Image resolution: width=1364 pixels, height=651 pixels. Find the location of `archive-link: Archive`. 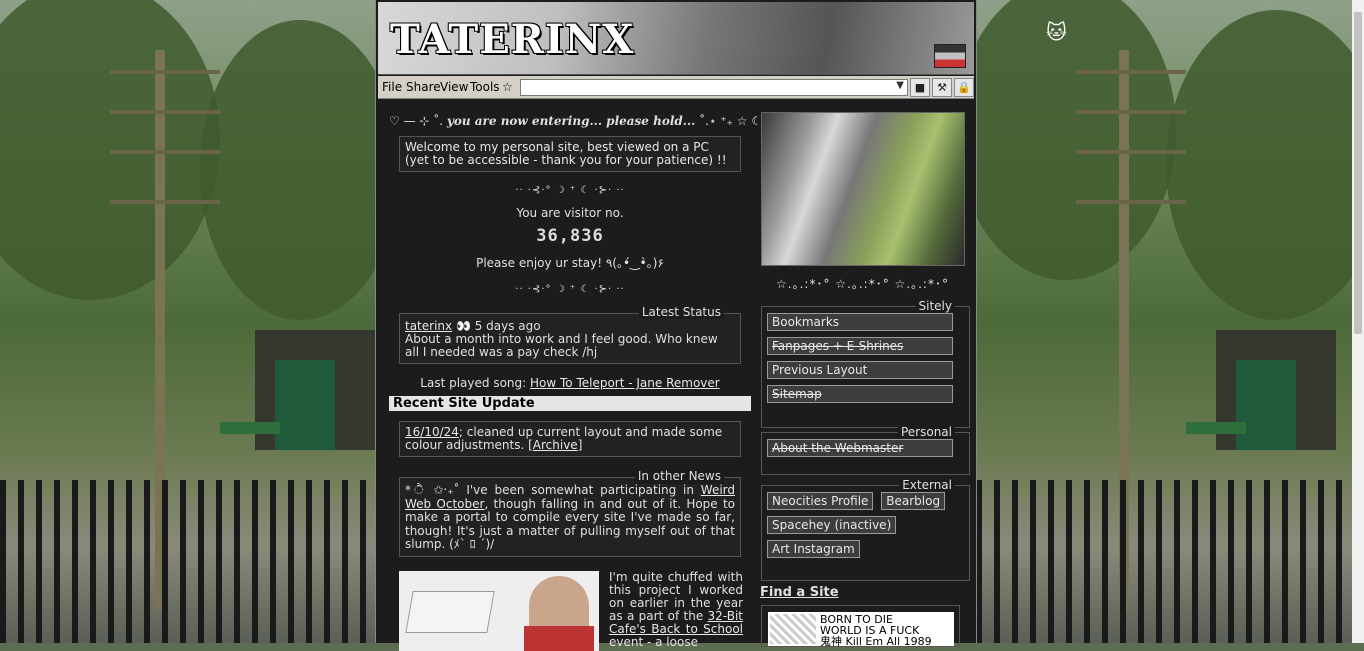

archive-link: Archive is located at coordinates (555, 445).